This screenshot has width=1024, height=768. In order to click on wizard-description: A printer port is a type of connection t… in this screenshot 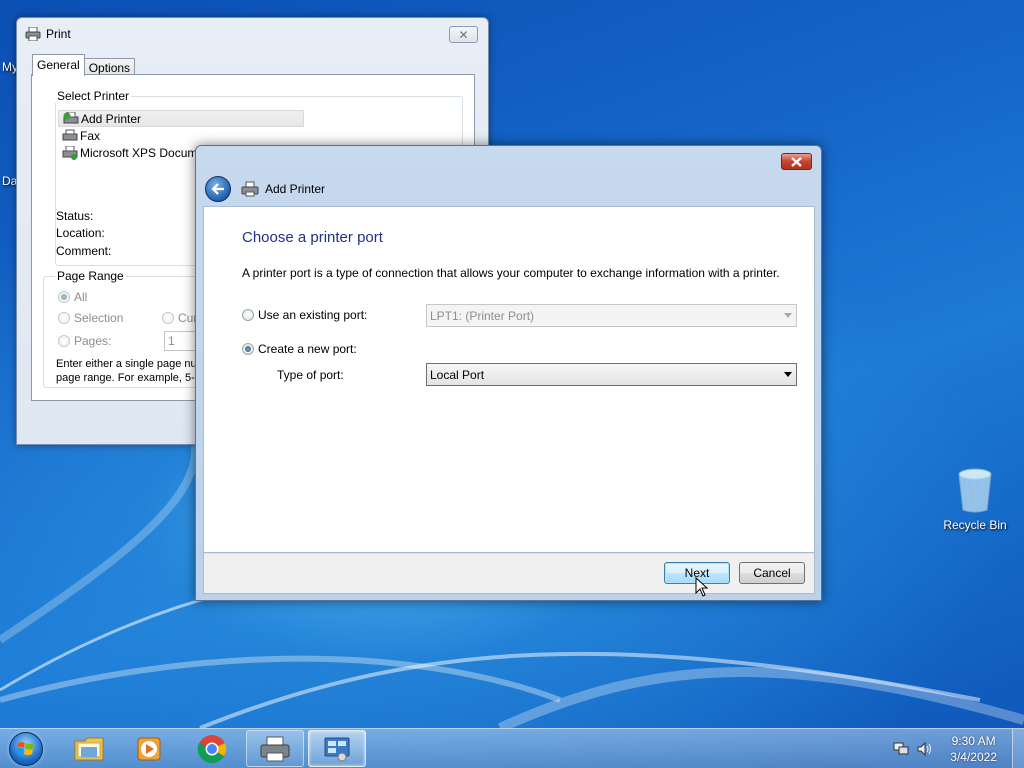, I will do `click(511, 273)`.